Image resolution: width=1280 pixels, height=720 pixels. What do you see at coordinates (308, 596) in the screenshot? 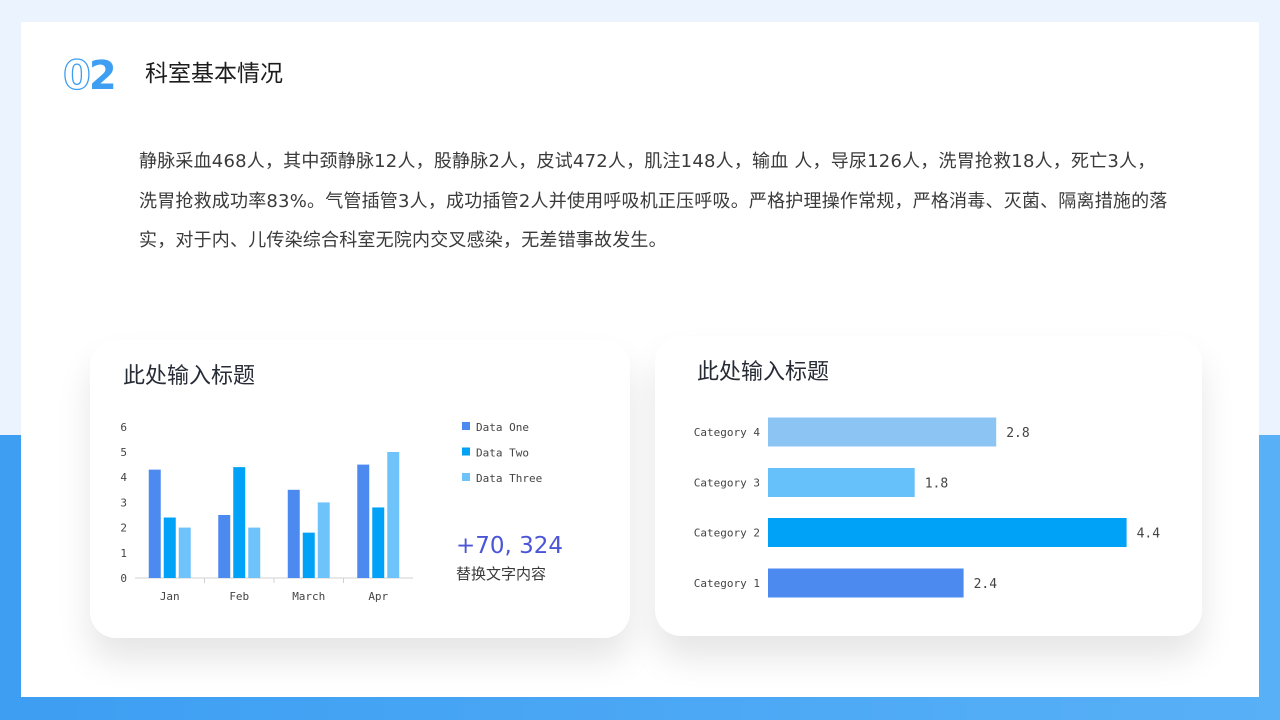
I see `x-tick-label: March` at bounding box center [308, 596].